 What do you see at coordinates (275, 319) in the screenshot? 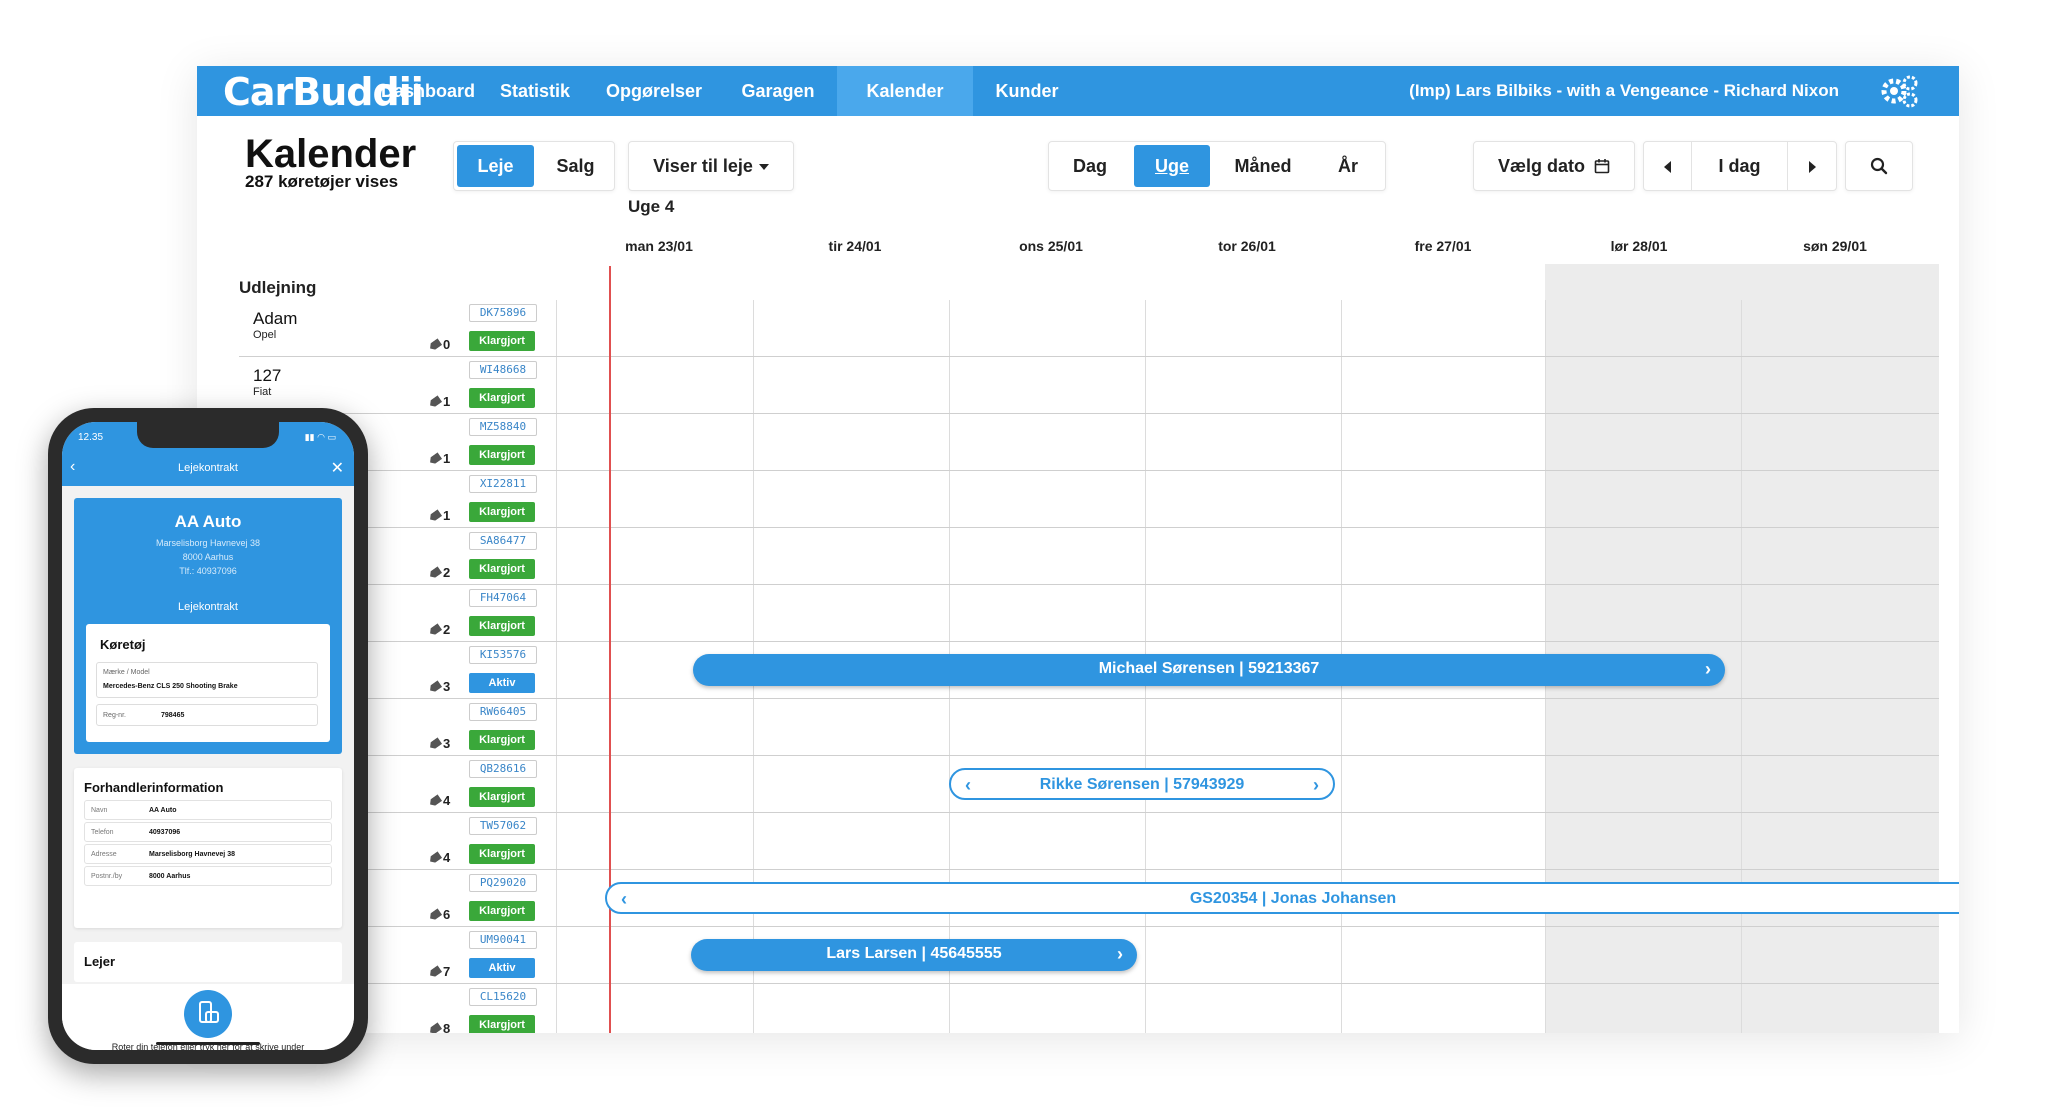
I see `vehicle-name: Adam` at bounding box center [275, 319].